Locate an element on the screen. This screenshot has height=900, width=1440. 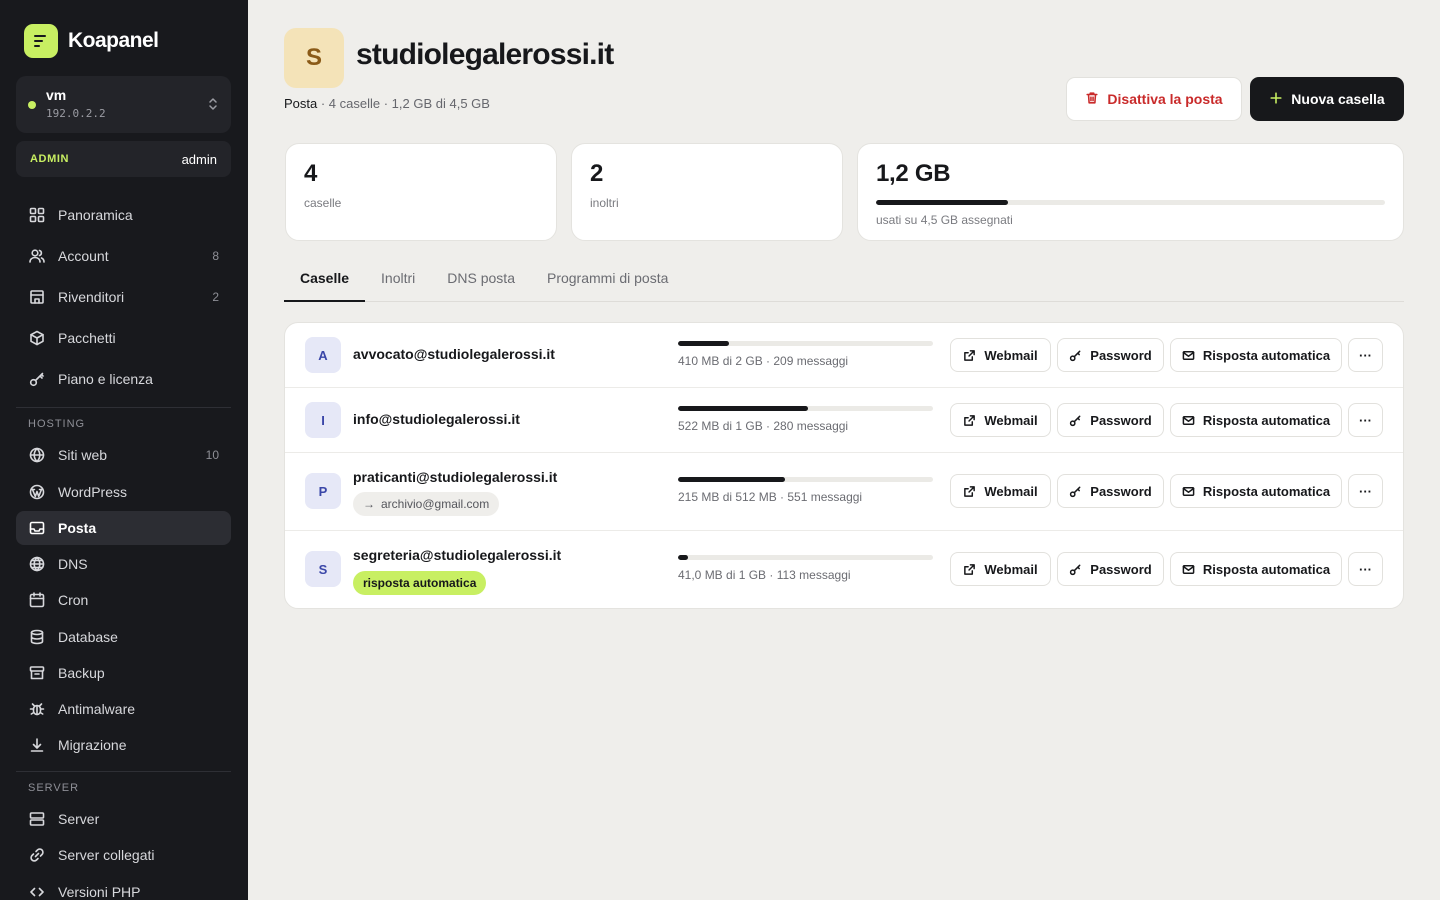
mailbox-email: info@studiolegalerossi.it is located at coordinates (436, 419).